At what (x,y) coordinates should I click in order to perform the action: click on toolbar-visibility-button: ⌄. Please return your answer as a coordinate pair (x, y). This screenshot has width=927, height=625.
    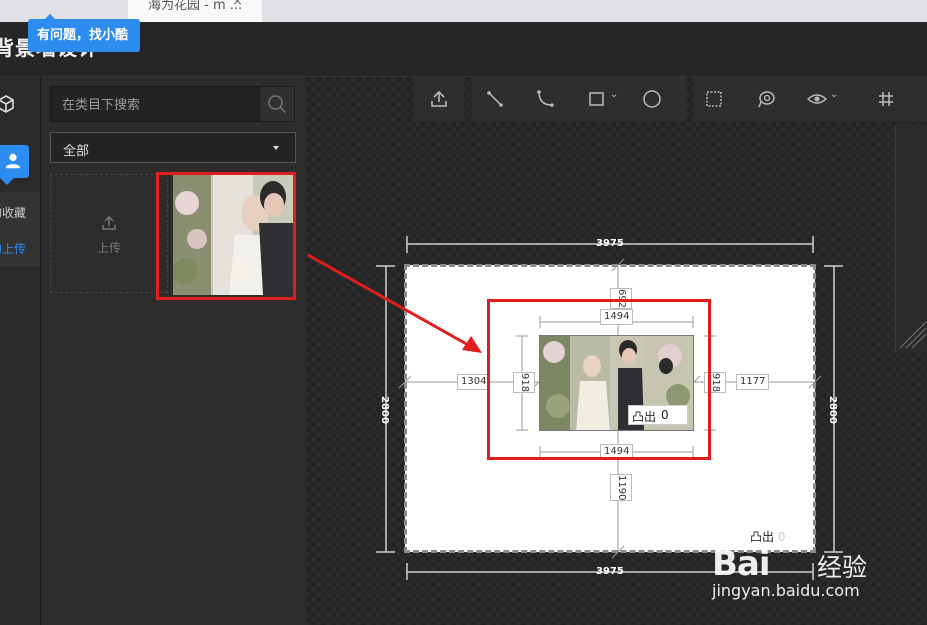
    Looking at the image, I should click on (822, 99).